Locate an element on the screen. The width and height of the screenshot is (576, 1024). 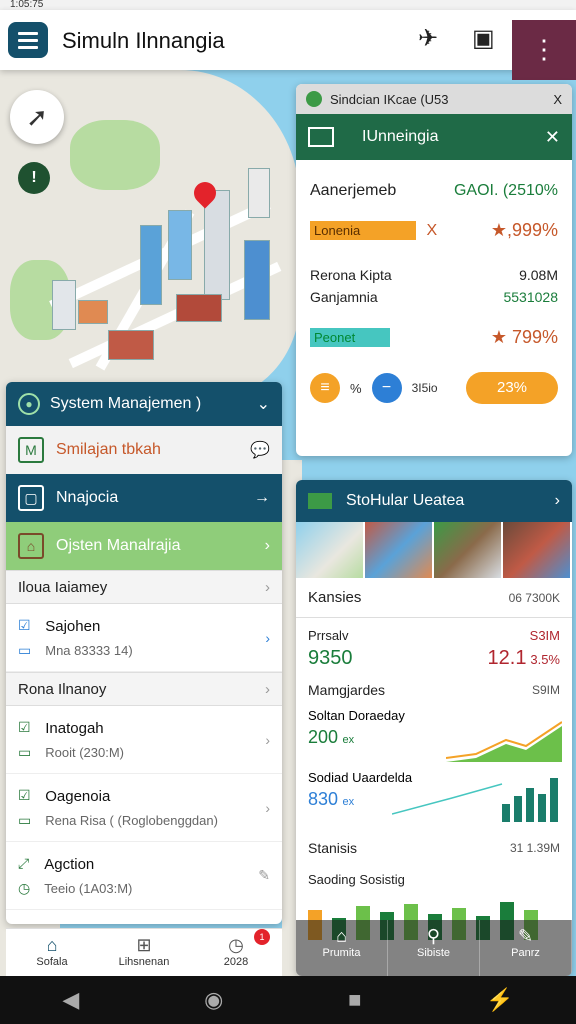
close-icon: ✕ is located at coordinates (552, 137).